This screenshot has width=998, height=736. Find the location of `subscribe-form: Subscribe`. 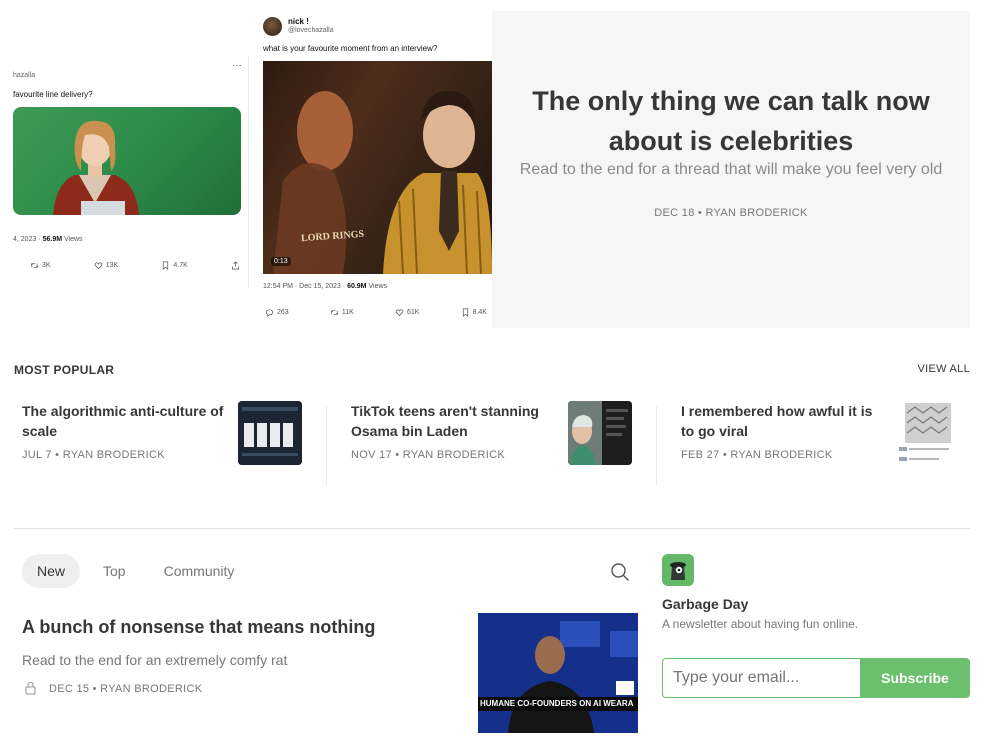

subscribe-form: Subscribe is located at coordinates (816, 678).